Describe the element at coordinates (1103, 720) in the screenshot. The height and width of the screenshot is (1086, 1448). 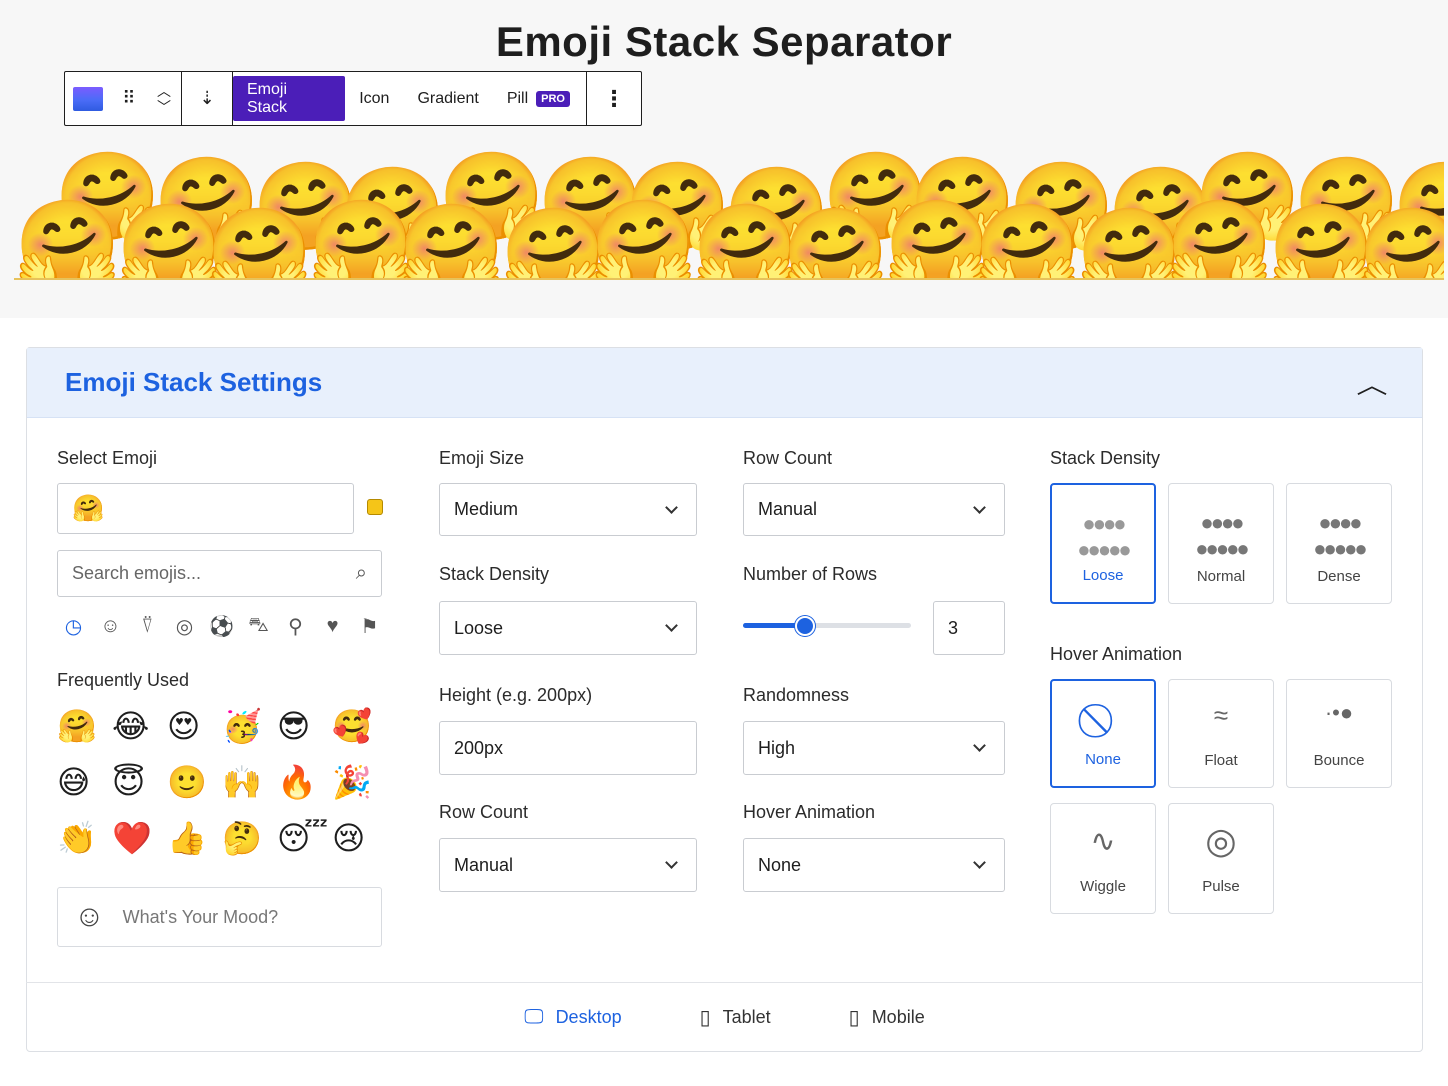
I see `none-icon: ⃠` at that location.